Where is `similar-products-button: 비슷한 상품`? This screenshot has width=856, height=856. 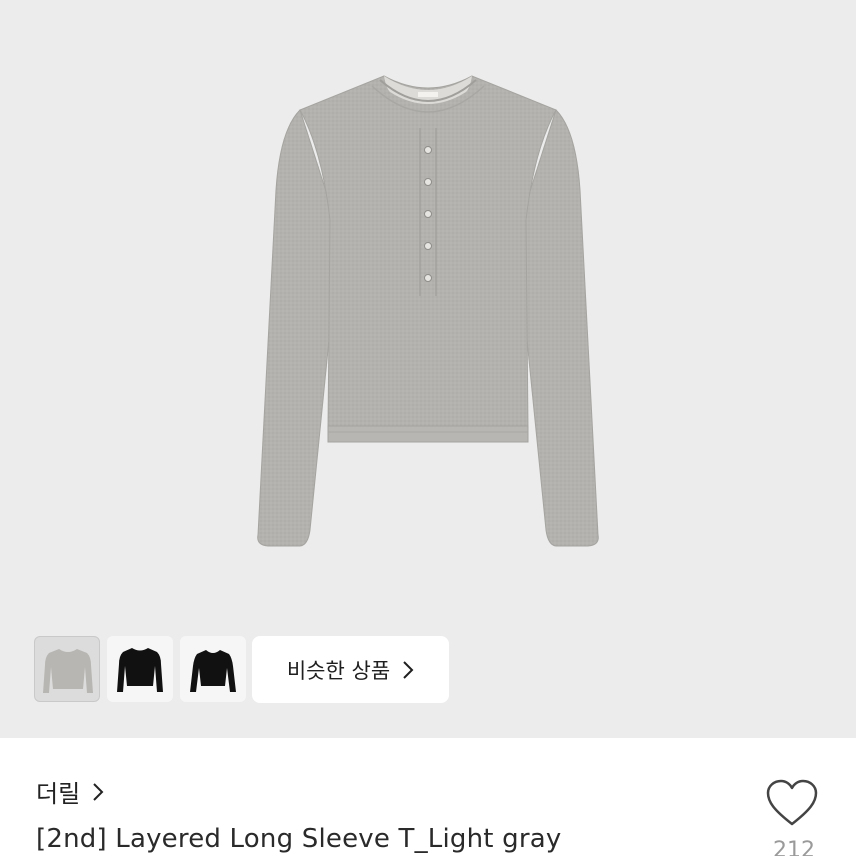
similar-products-button: 비슷한 상품 is located at coordinates (350, 669).